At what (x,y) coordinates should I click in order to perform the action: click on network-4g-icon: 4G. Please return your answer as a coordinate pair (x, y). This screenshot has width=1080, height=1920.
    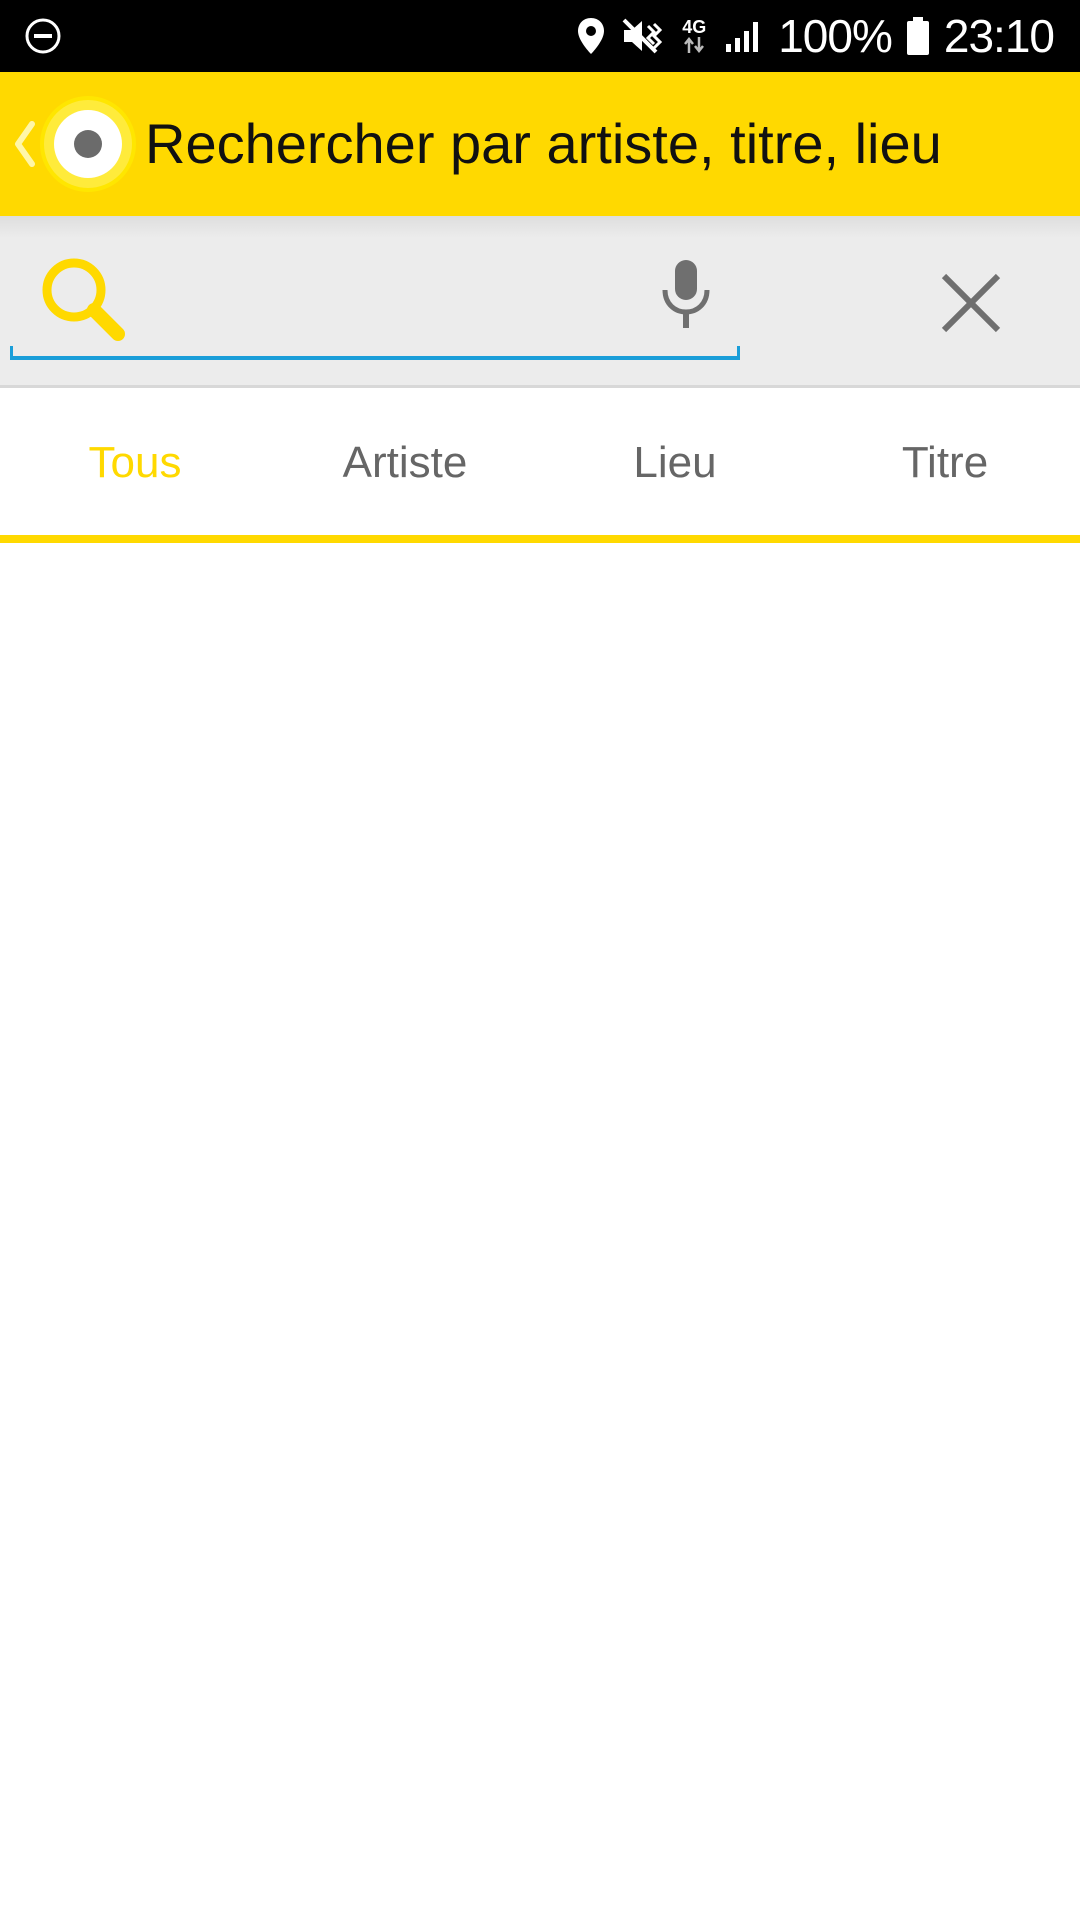
    Looking at the image, I should click on (694, 36).